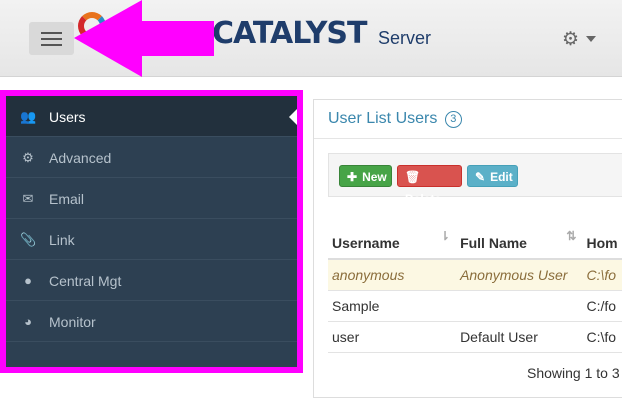 The width and height of the screenshot is (622, 398). I want to click on edit-button: ✎ Edit, so click(492, 176).